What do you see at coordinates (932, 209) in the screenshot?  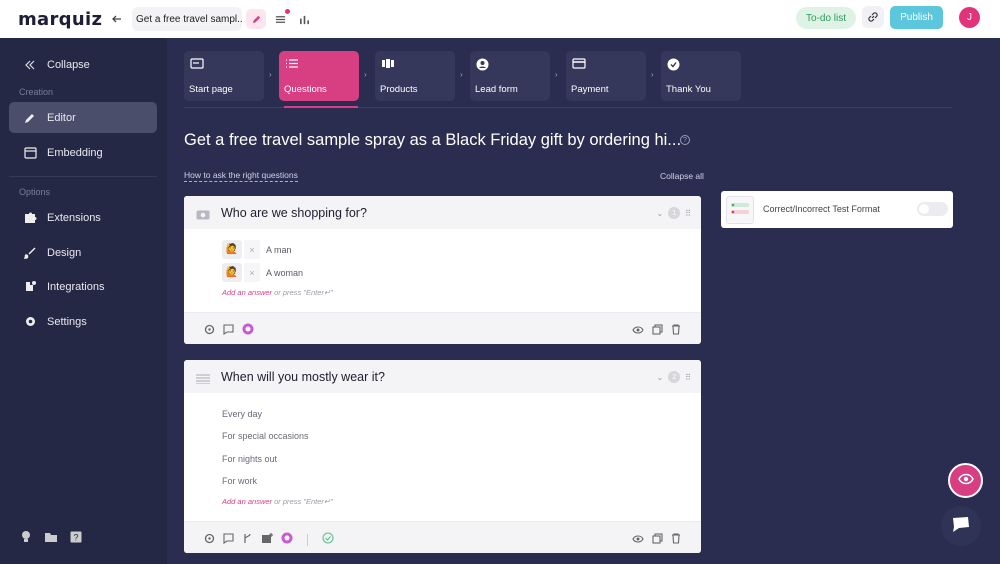 I see `test-format-toggle` at bounding box center [932, 209].